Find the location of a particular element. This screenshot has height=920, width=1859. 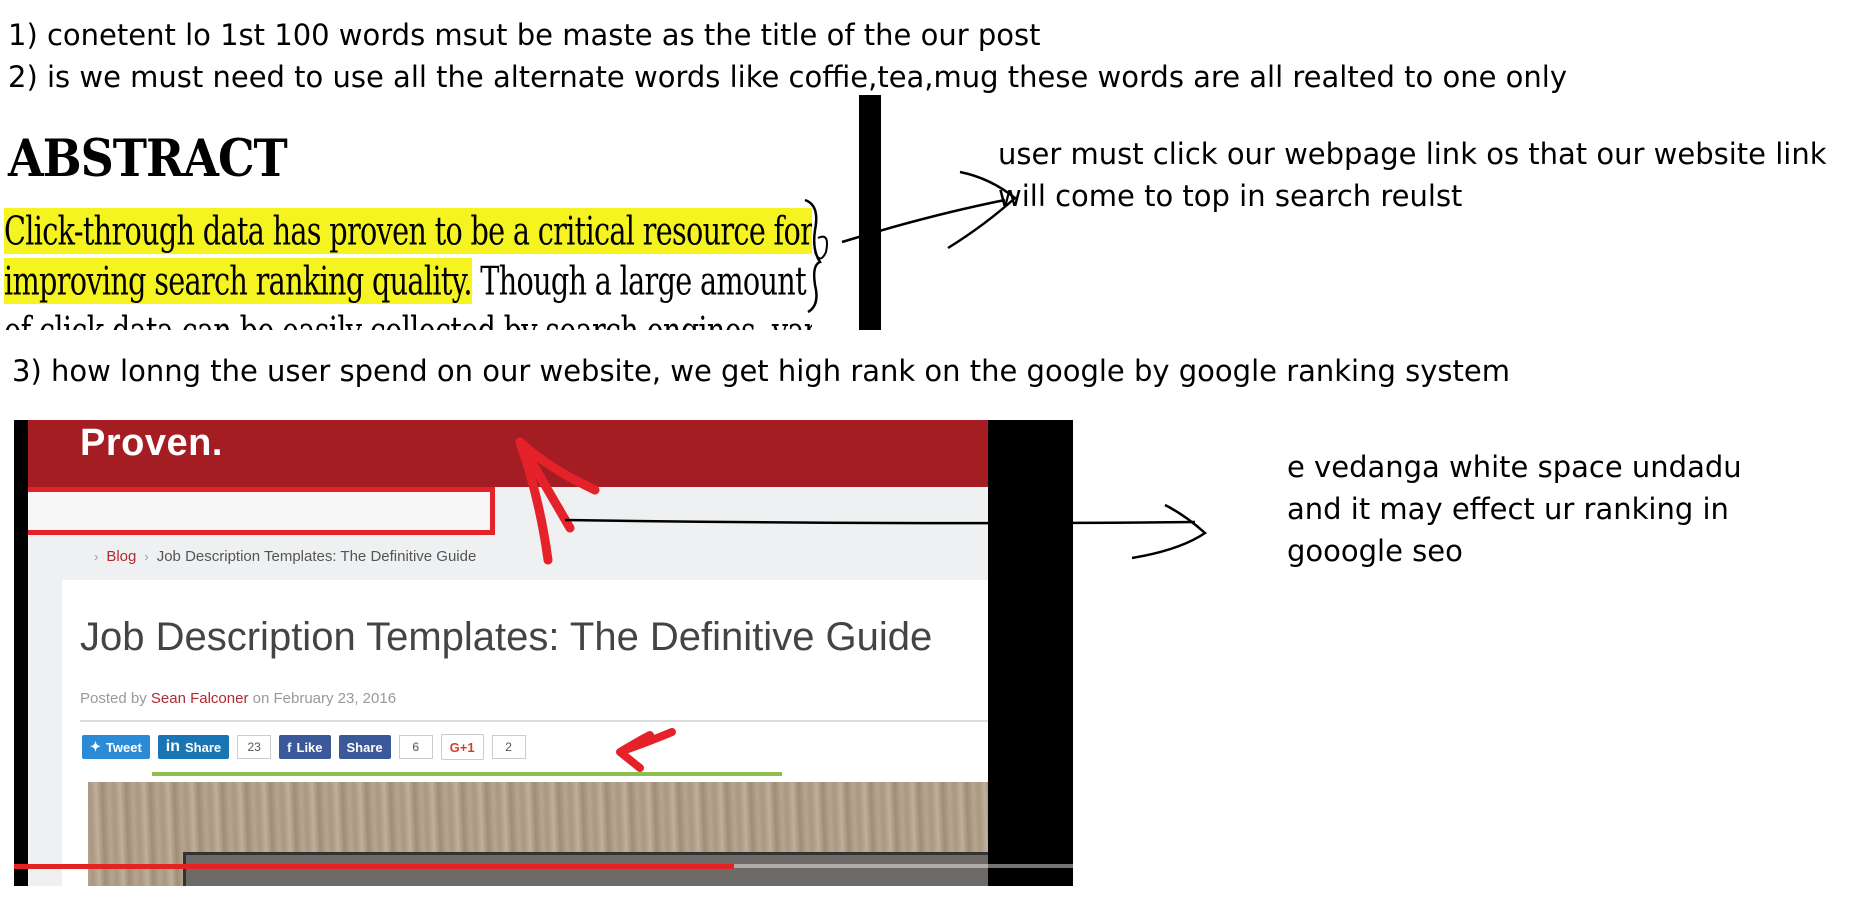

linkedin-share-count: 23 is located at coordinates (254, 747).